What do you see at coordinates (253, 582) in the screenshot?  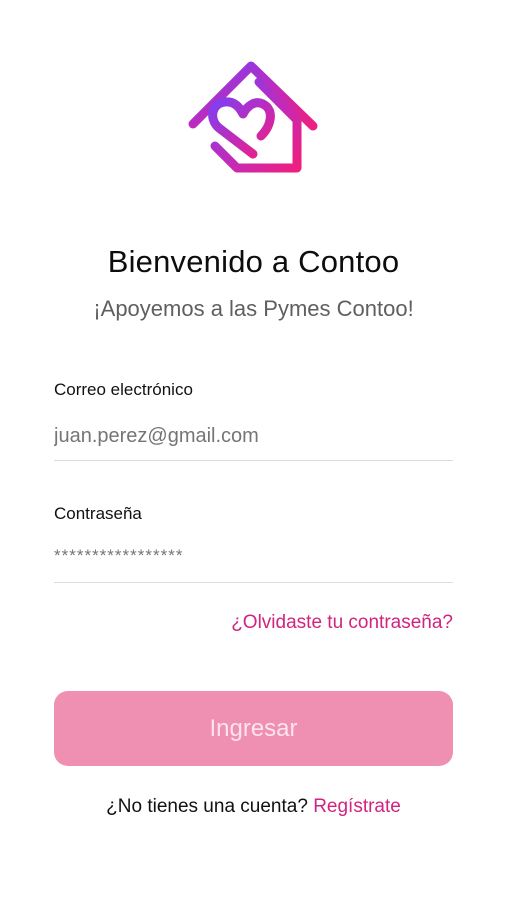 I see `password-underline` at bounding box center [253, 582].